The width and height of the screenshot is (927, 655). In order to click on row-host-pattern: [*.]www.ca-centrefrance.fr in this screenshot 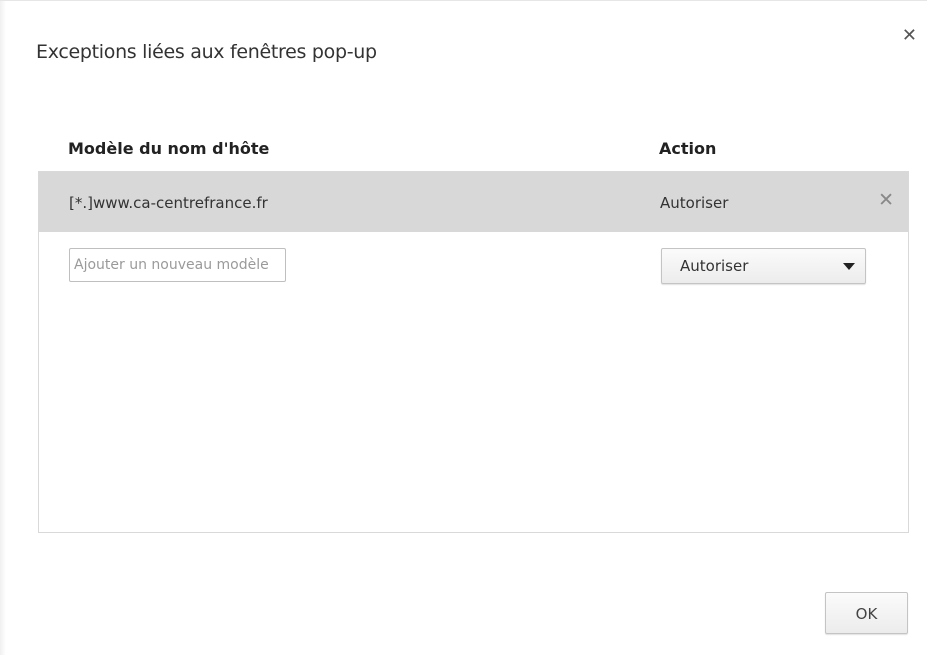, I will do `click(168, 203)`.